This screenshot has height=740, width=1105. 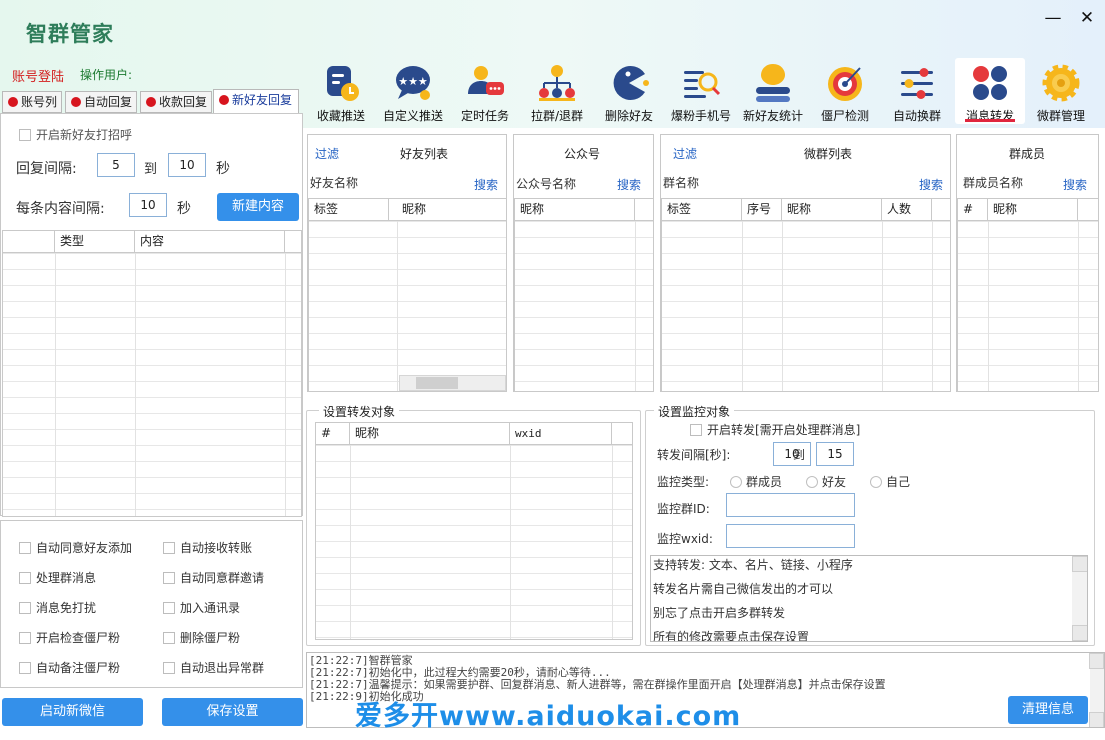 What do you see at coordinates (116, 165) in the screenshot?
I see `reply-interval-from: 5` at bounding box center [116, 165].